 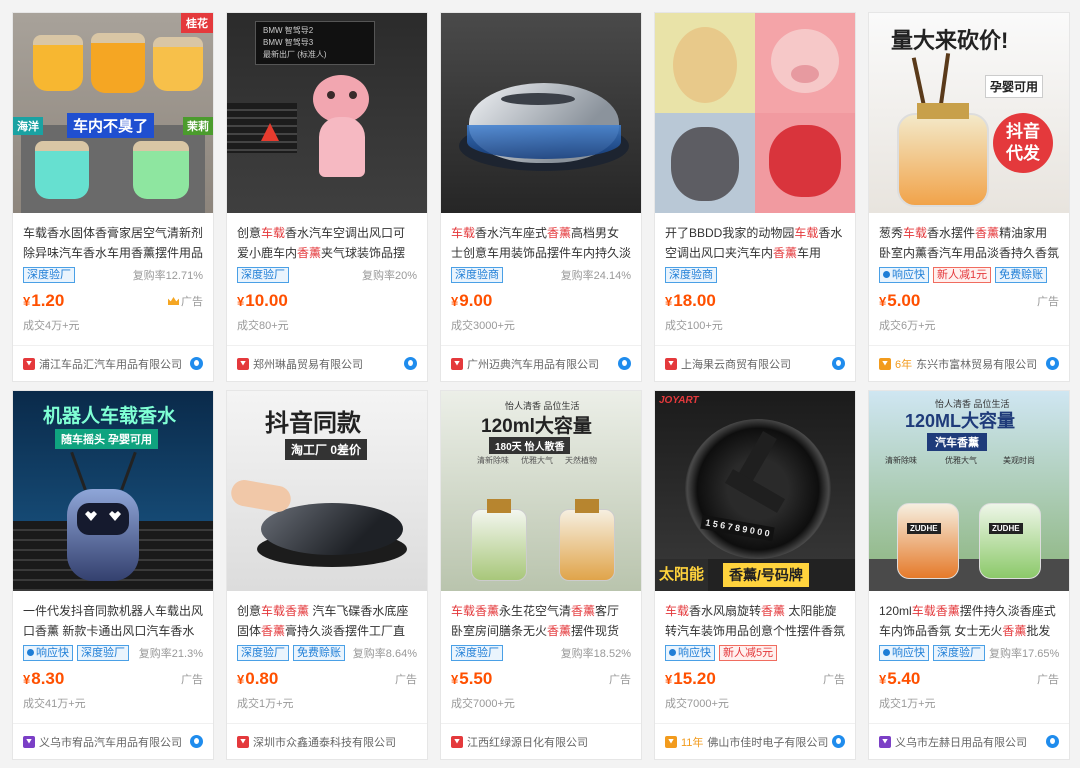 What do you see at coordinates (1014, 86) in the screenshot?
I see `image-badge: 孕婴可用` at bounding box center [1014, 86].